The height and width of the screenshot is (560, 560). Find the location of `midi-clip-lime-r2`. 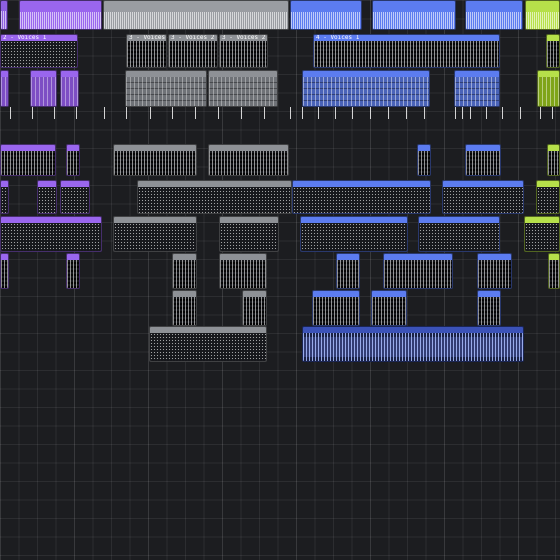

midi-clip-lime-r2 is located at coordinates (548, 88).